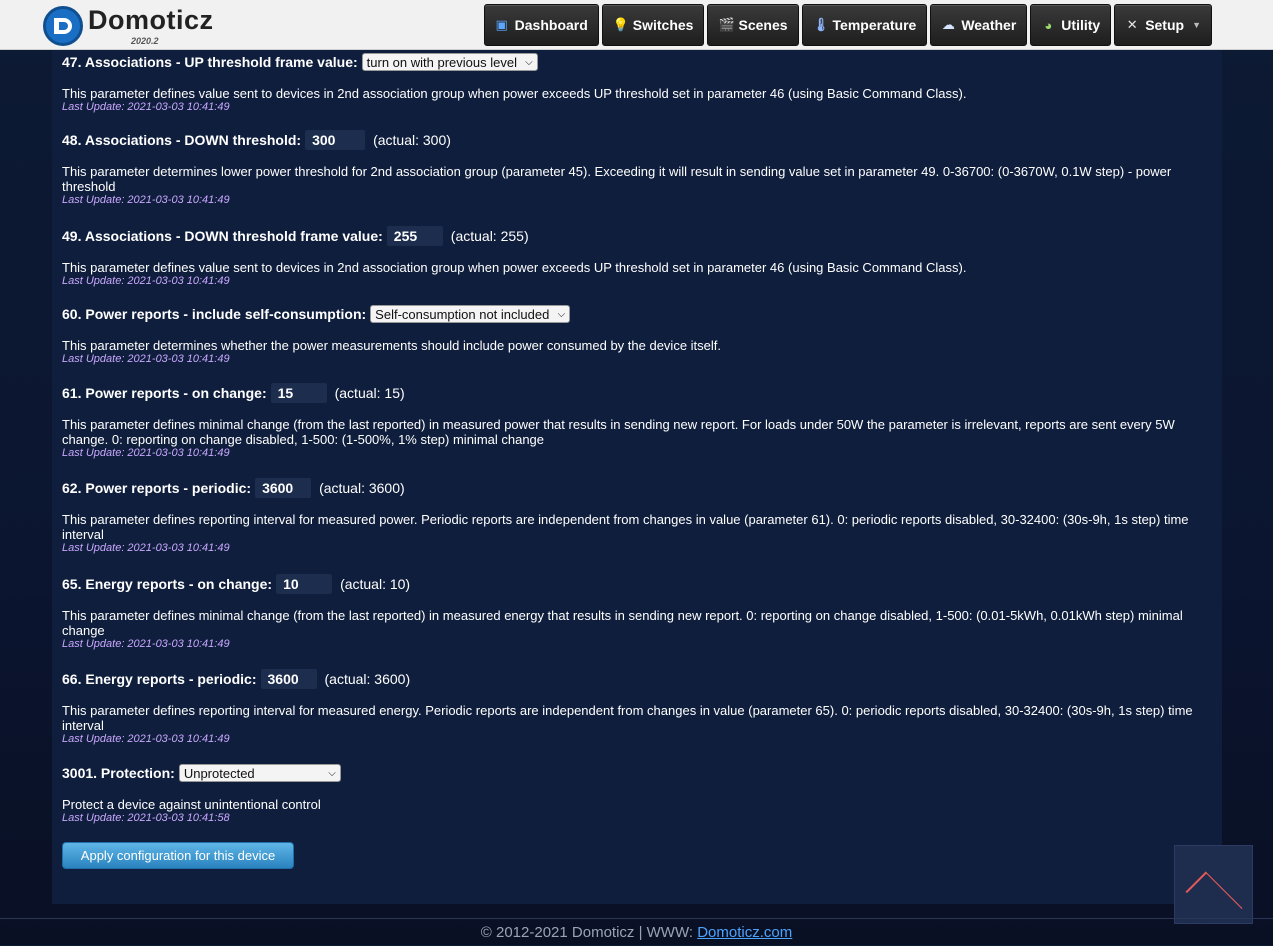 The image size is (1273, 946). Describe the element at coordinates (874, 25) in the screenshot. I see `nav-label: Temperature` at that location.